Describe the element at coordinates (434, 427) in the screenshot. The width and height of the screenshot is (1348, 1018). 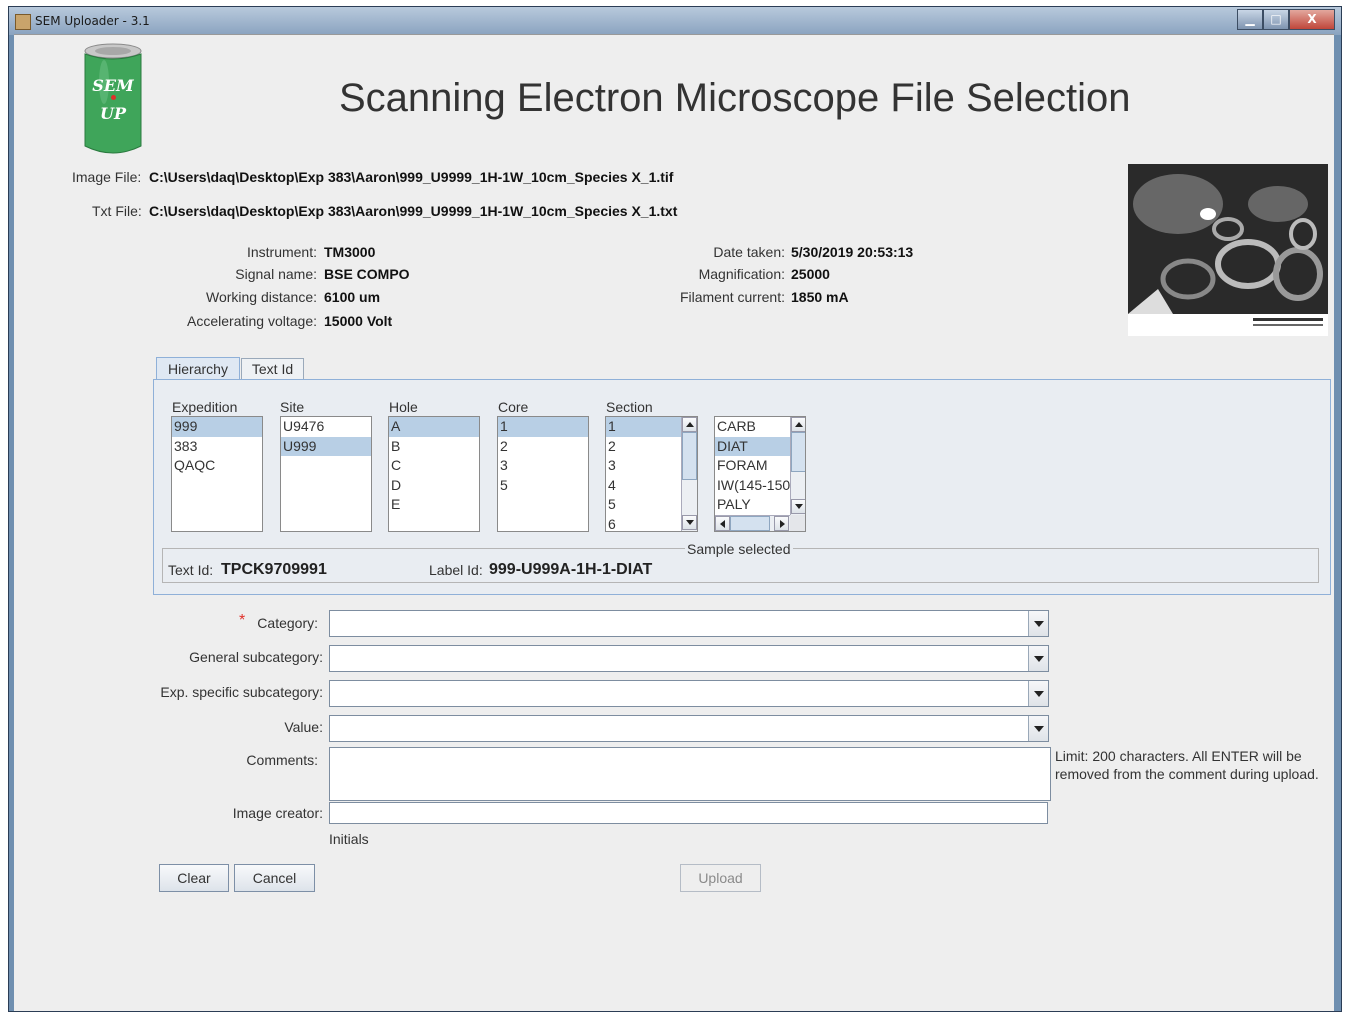
I see `list-item: A` at that location.